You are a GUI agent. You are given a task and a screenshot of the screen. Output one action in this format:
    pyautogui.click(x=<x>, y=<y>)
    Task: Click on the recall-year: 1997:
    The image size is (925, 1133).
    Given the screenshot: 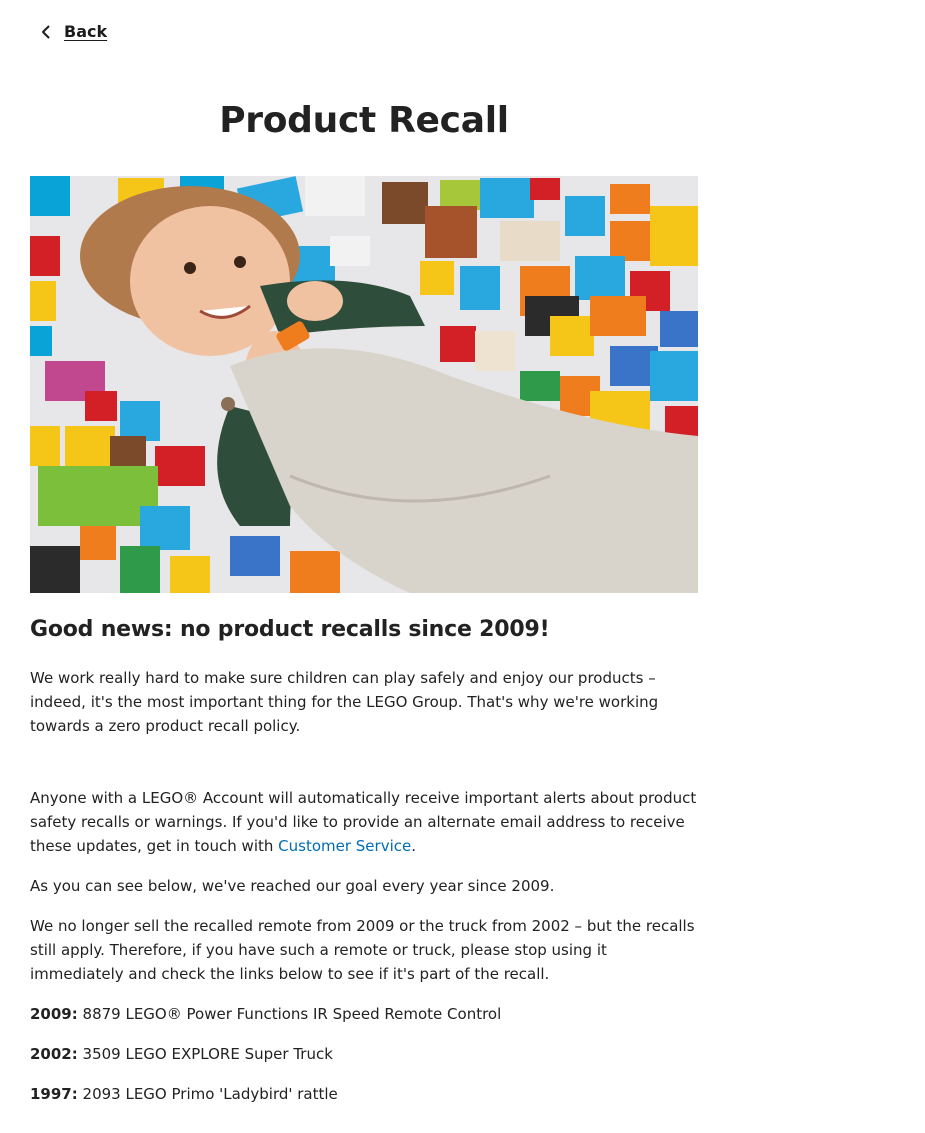 What is the action you would take?
    pyautogui.click(x=54, y=1094)
    